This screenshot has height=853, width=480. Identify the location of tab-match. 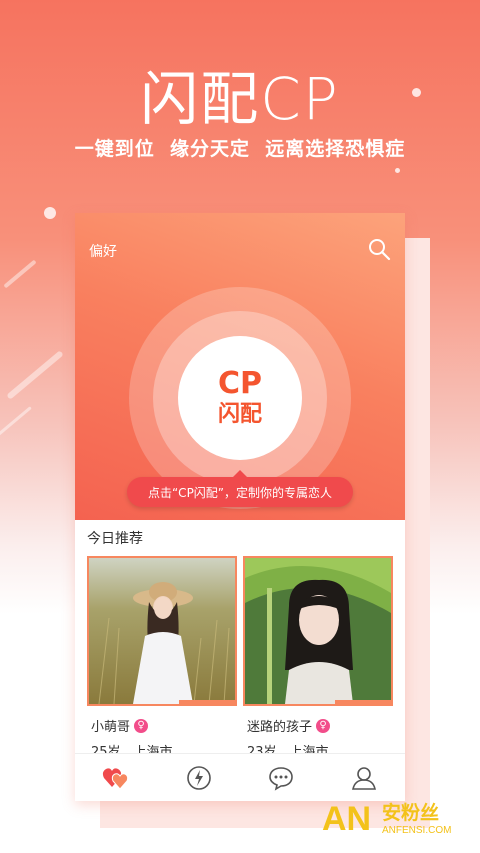
(116, 777).